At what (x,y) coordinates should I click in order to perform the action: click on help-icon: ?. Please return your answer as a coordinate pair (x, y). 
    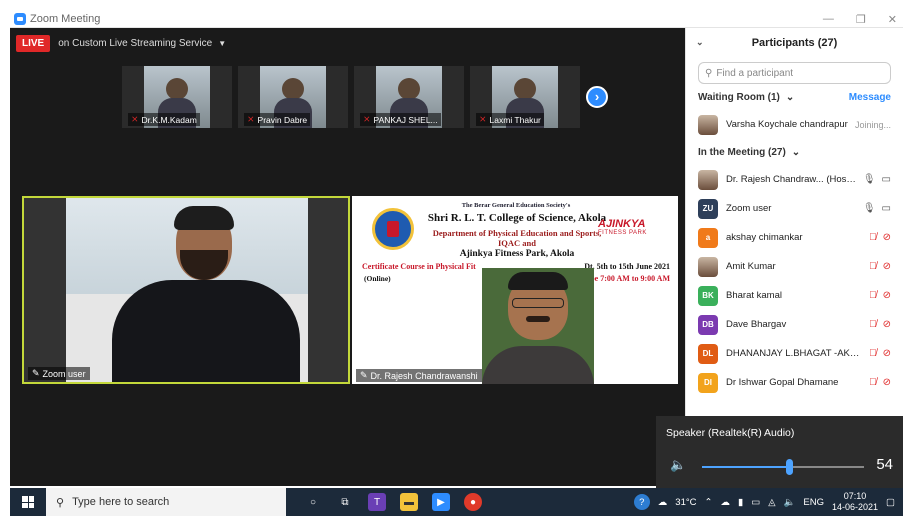
    Looking at the image, I should click on (641, 502).